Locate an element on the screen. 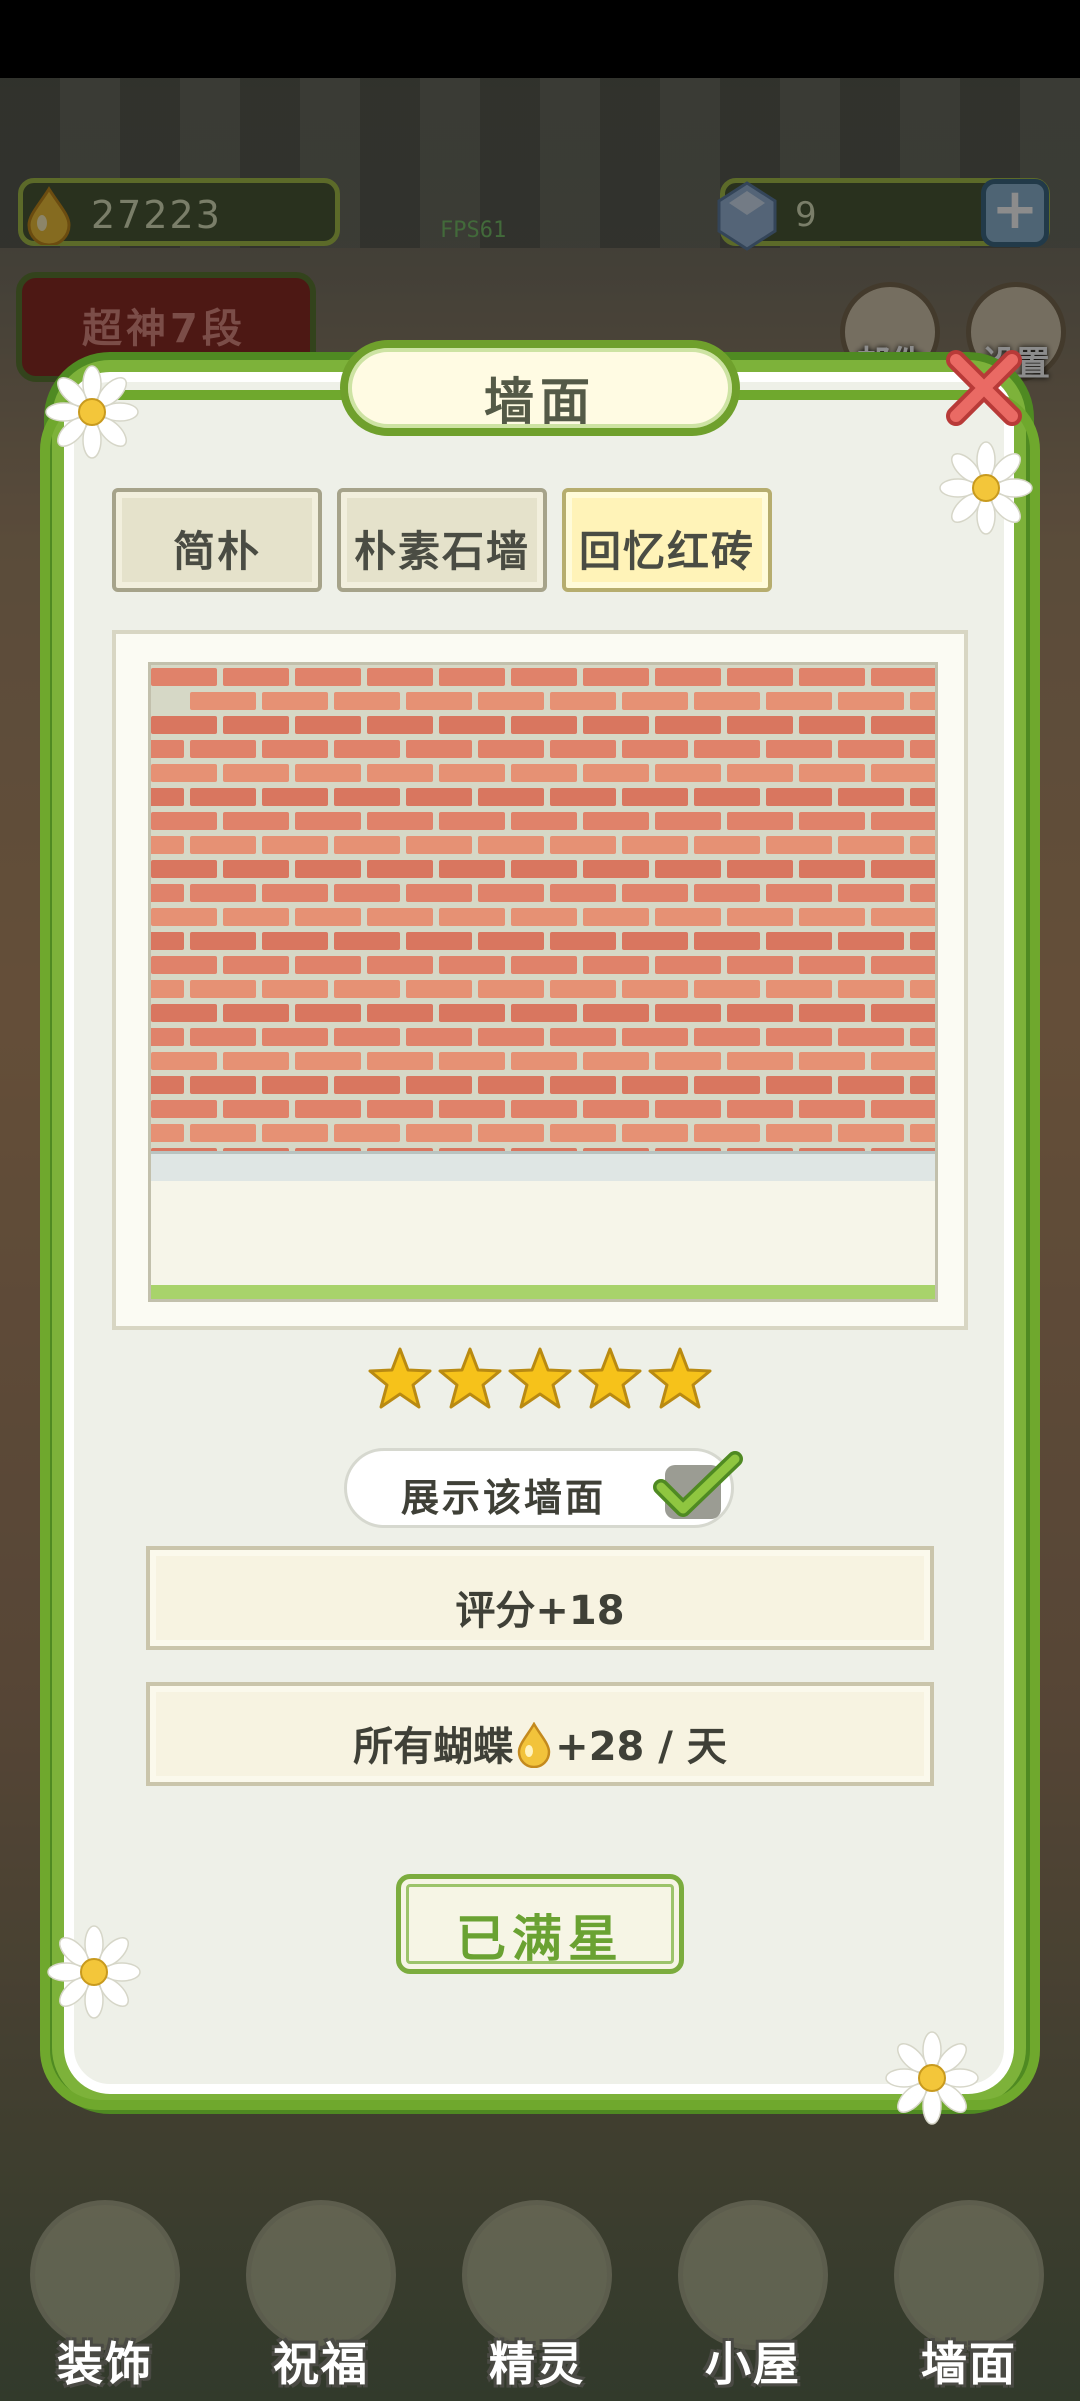  nav-blessing: 祝福 is located at coordinates (321, 2285).